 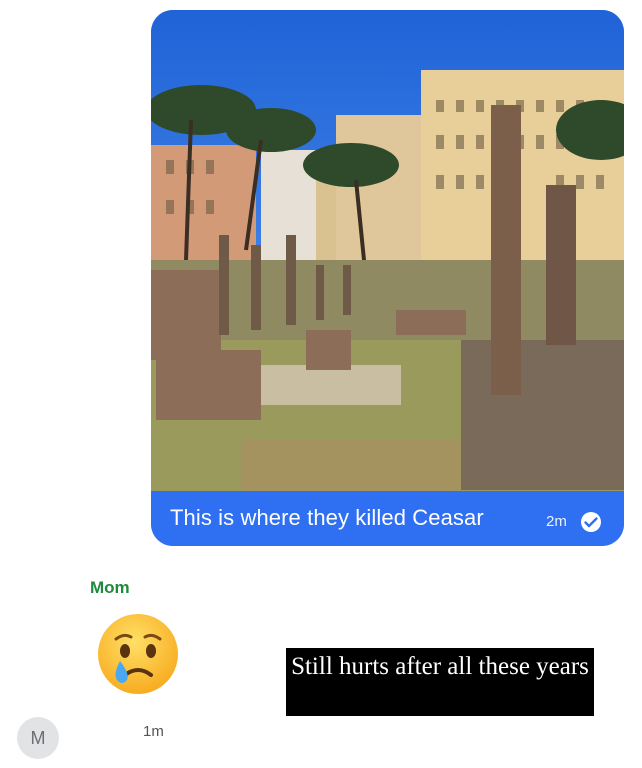 I want to click on crying-face-icon, so click(x=138, y=654).